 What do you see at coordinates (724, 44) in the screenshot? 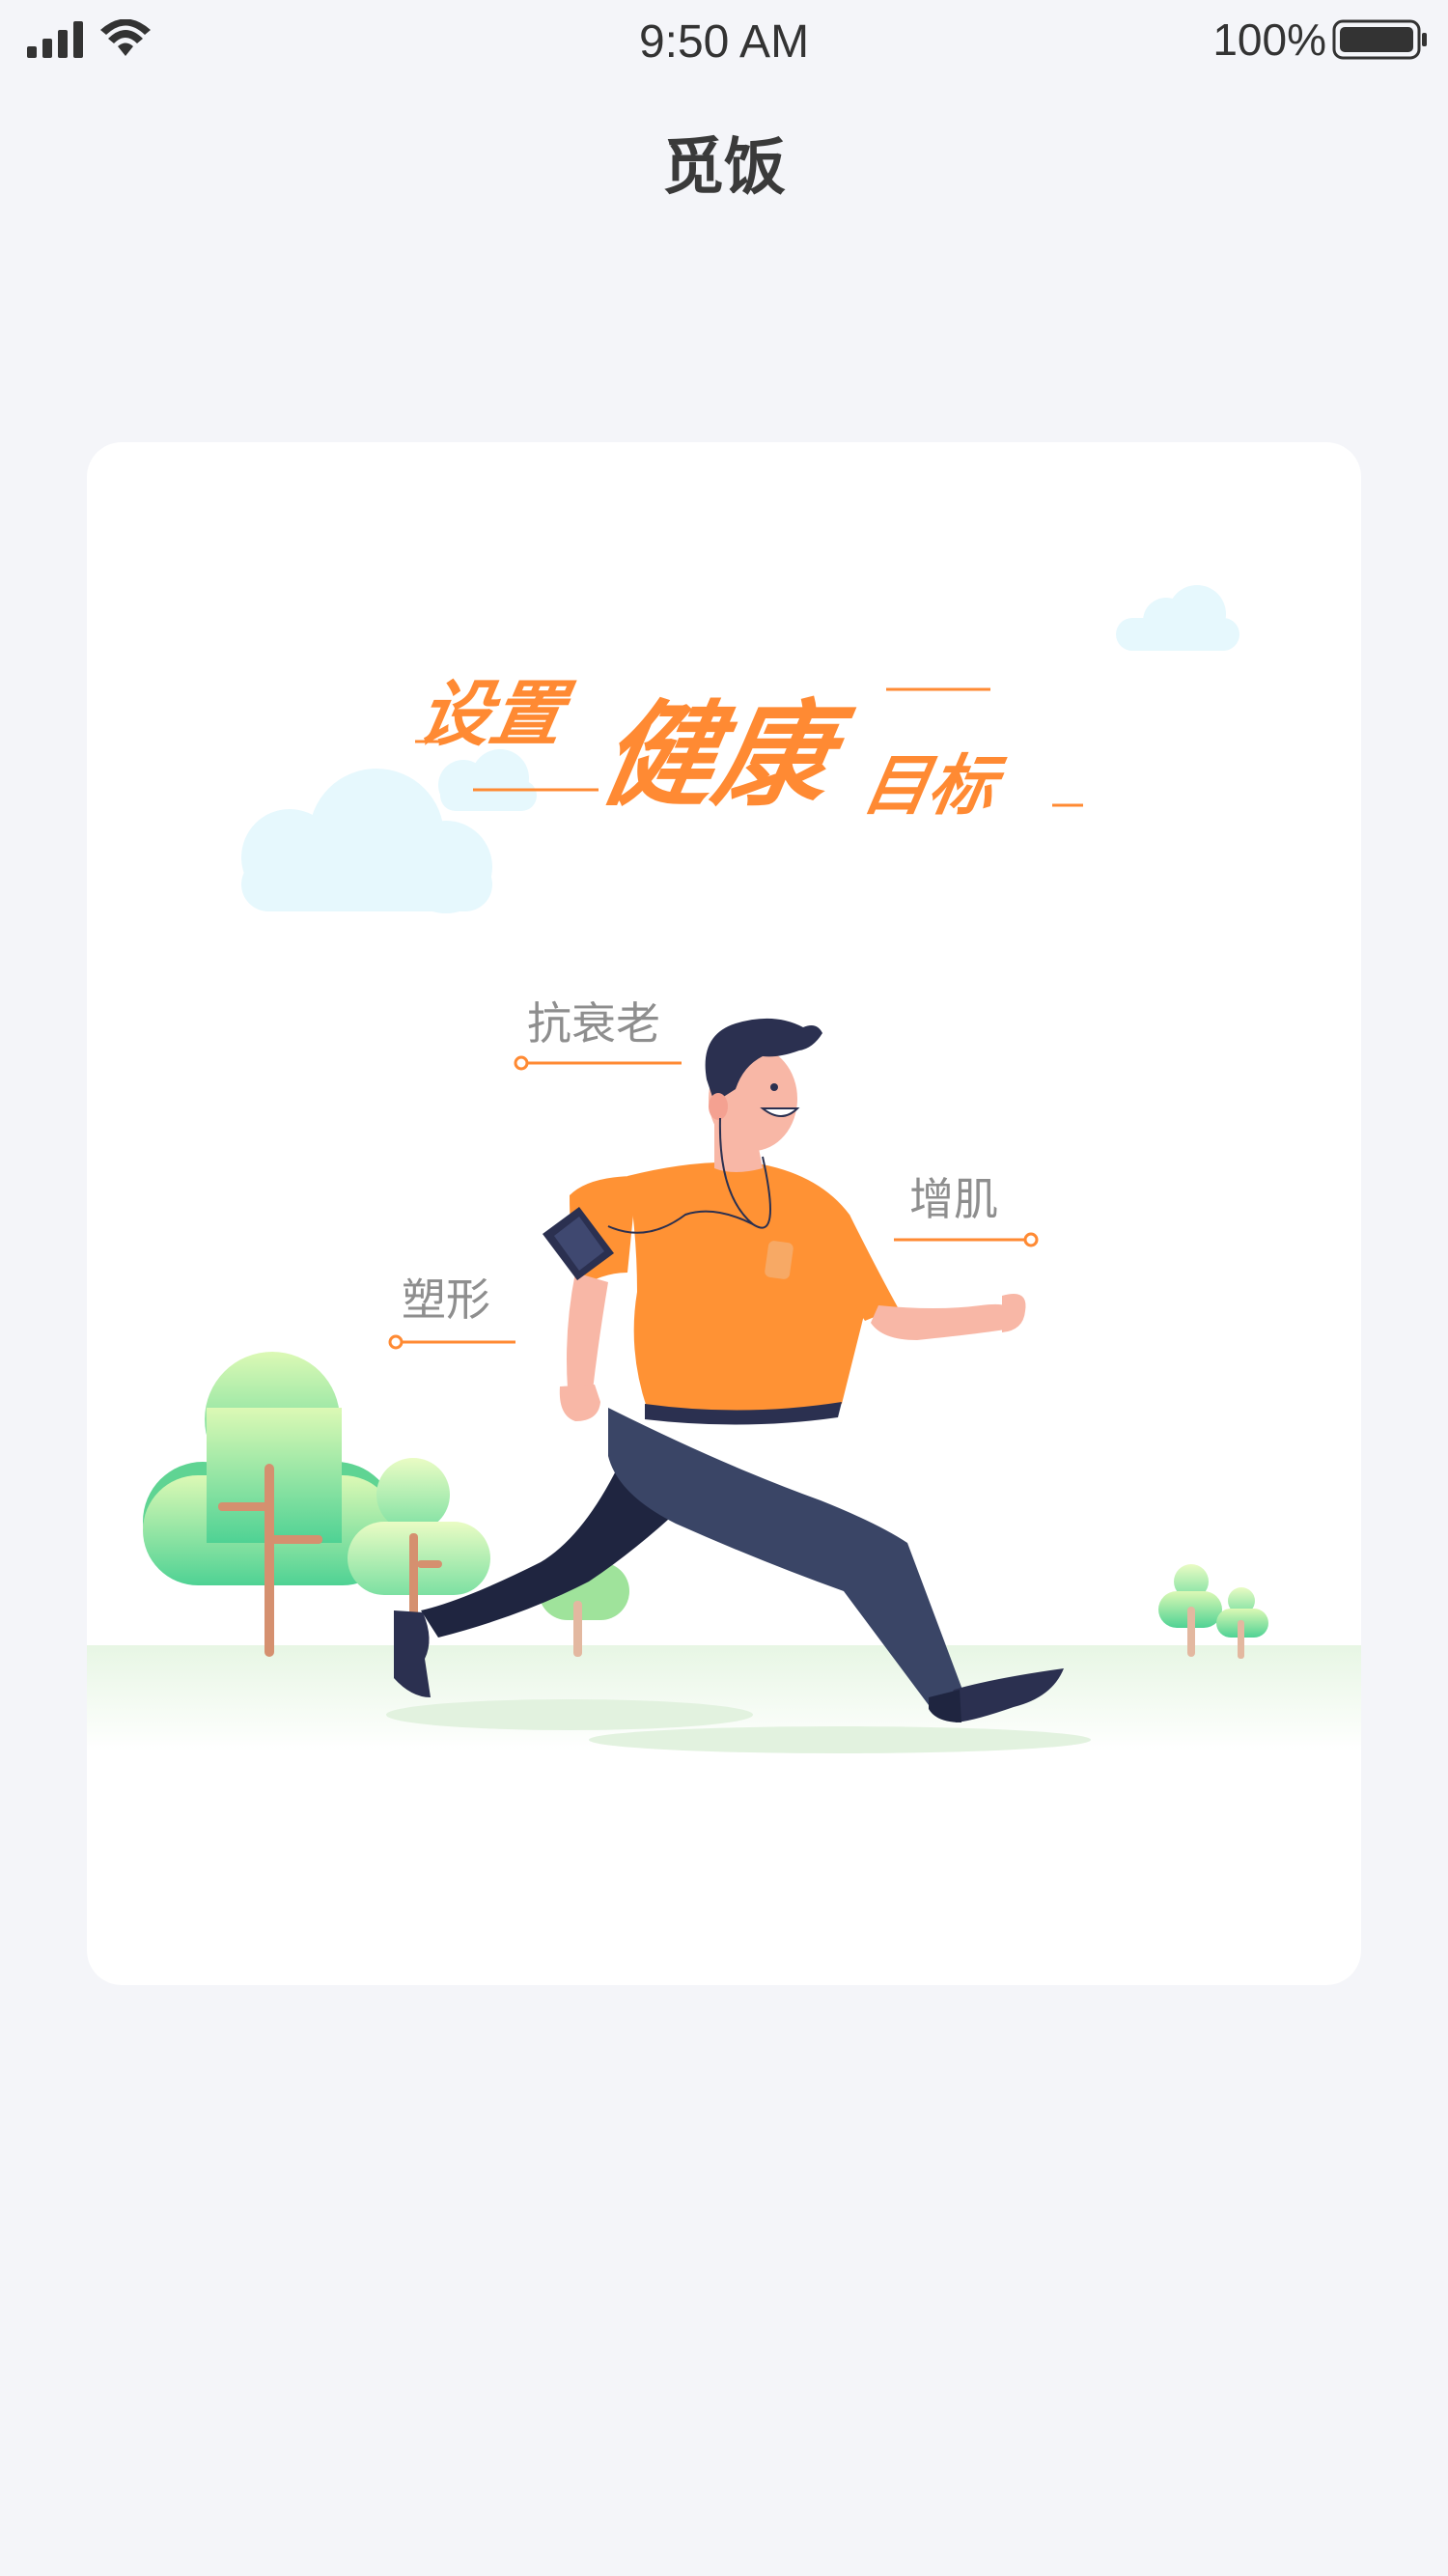
I see `status-bar: 9:50 AM 100%` at bounding box center [724, 44].